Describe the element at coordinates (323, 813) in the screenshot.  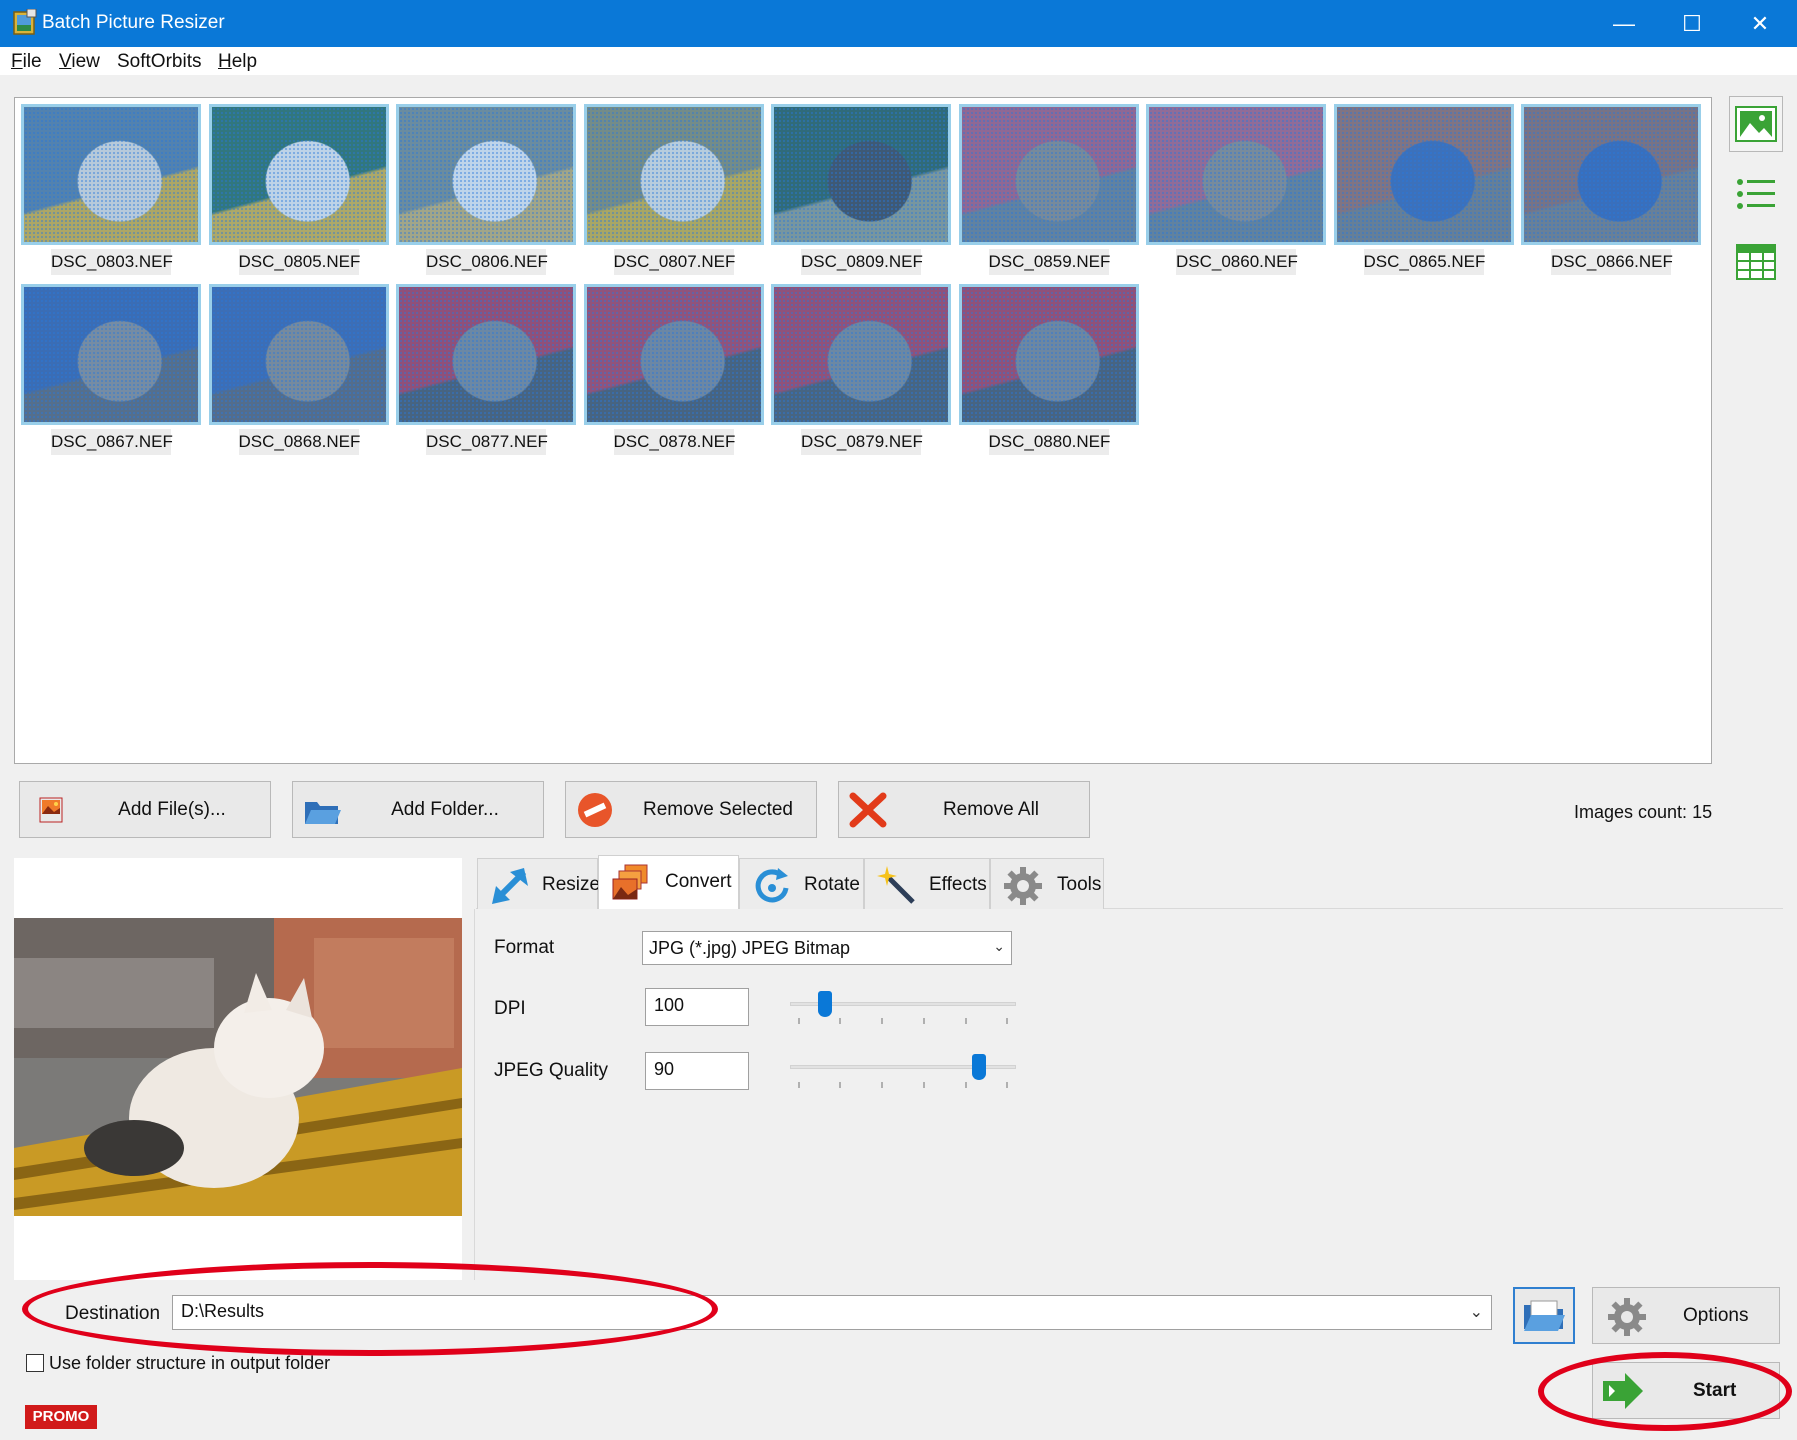
I see `folder-icon` at that location.